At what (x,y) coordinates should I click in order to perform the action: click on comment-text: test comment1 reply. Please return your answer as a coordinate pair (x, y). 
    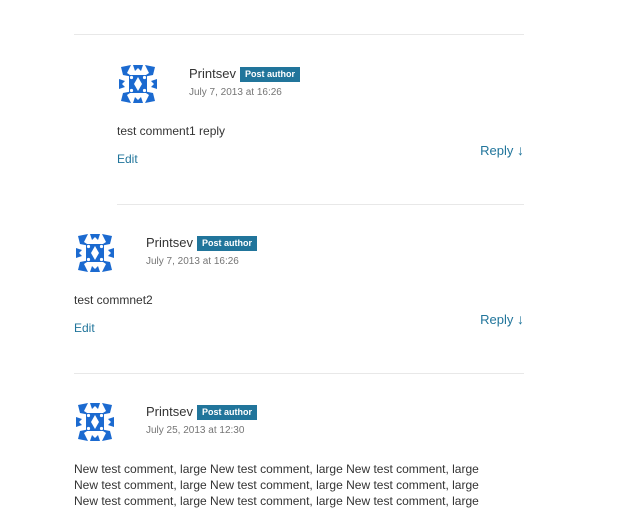
    Looking at the image, I should click on (171, 131).